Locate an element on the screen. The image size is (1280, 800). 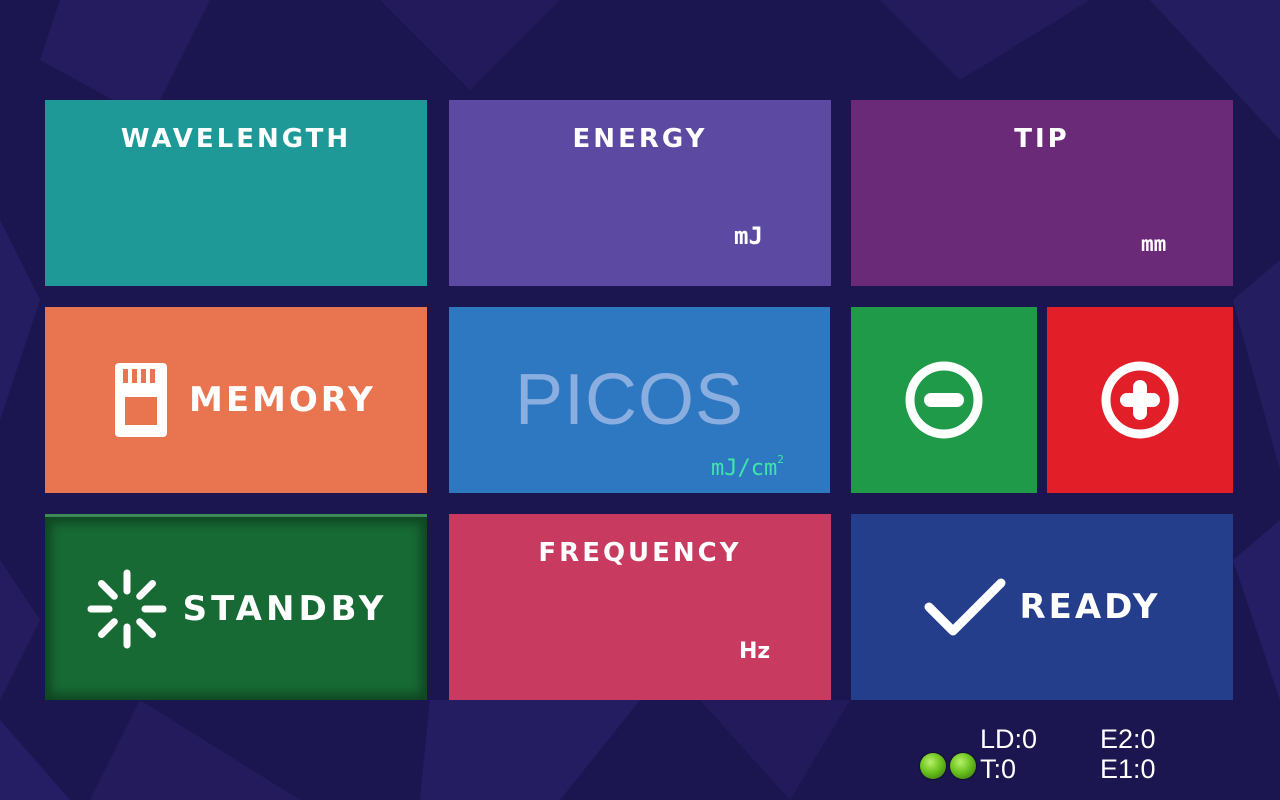
ready-label: READY is located at coordinates (1090, 607).